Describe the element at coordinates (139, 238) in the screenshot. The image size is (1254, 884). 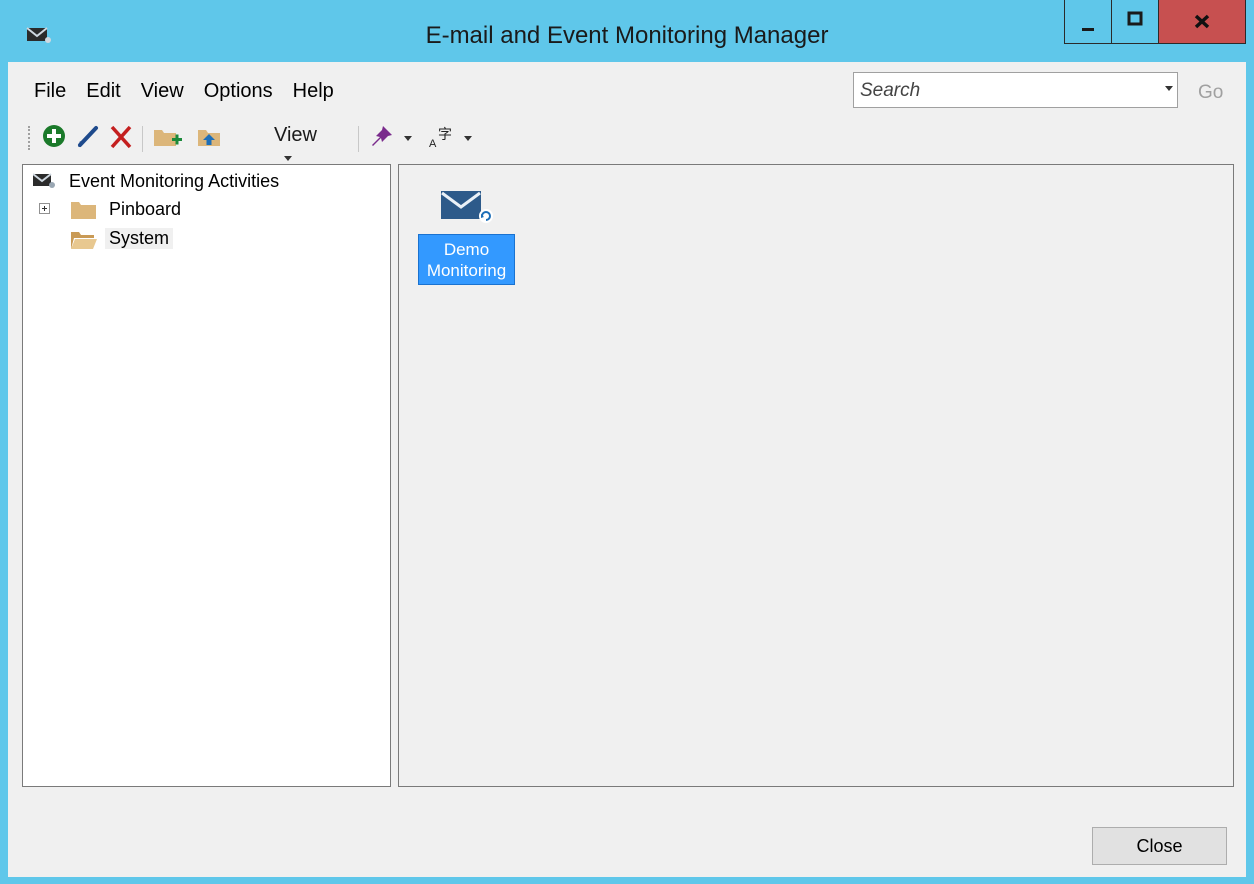
I see `tree-item-label: System` at that location.